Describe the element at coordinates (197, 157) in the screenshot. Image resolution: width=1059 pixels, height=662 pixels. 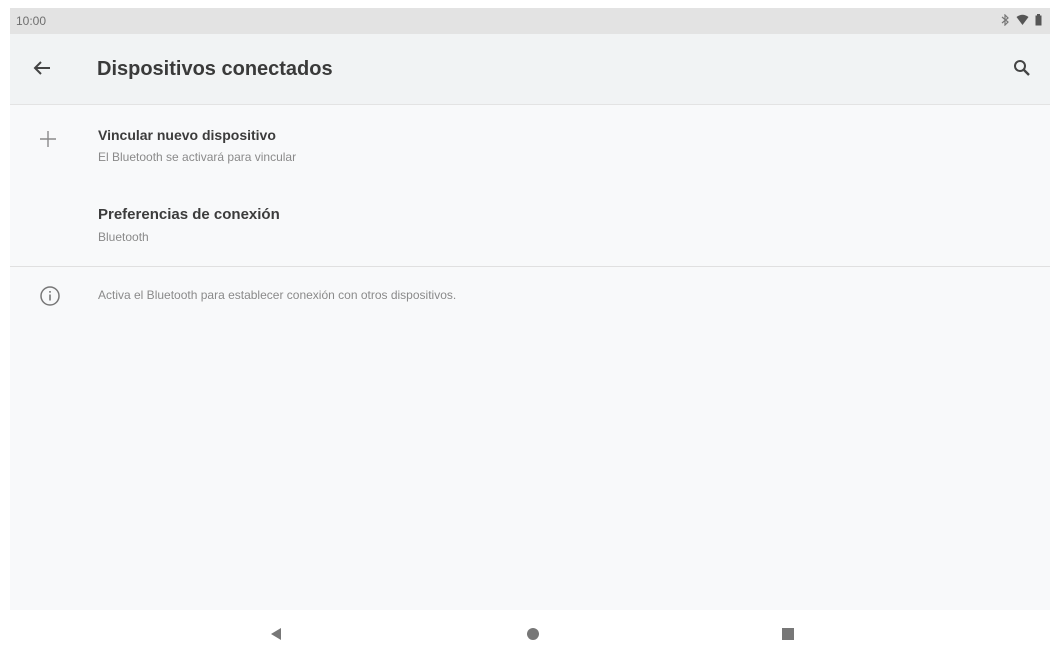
I see `pair-new-device-subtitle: El Bluetooth se activará para vincular` at that location.